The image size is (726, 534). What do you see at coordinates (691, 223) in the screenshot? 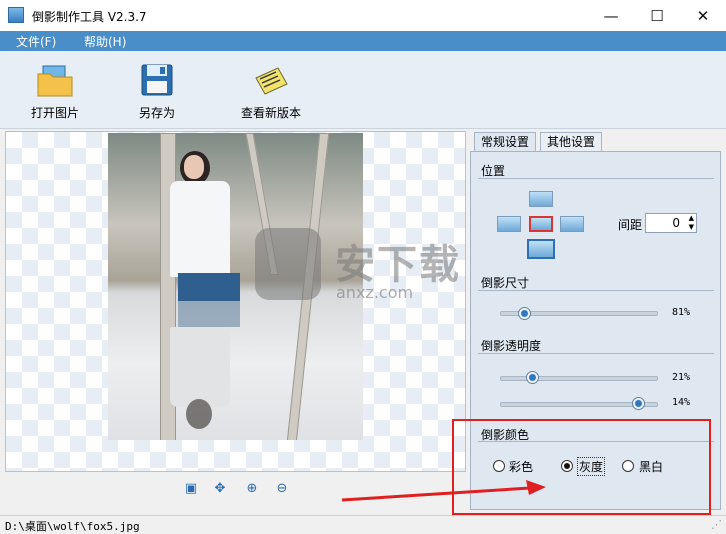
I see `spinner-arrows-icon: ▲ ▼` at bounding box center [691, 223].